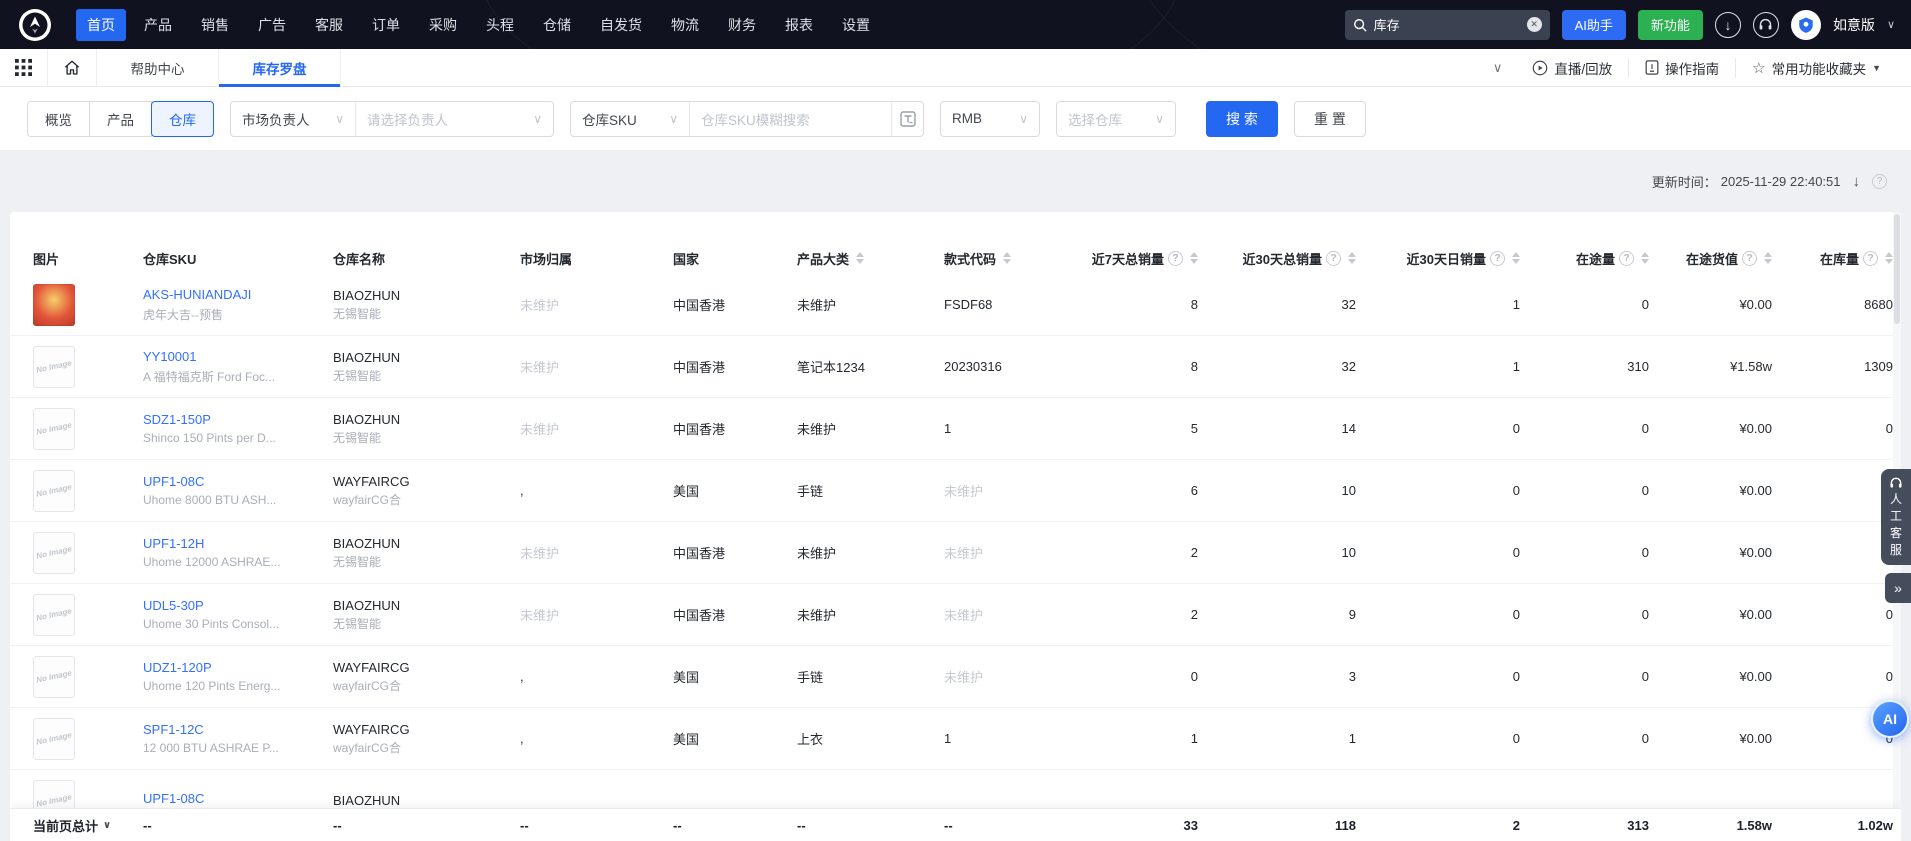 This screenshot has height=841, width=1911. I want to click on main-menu: 首页 产品 销售 广告 客服 订单 采购 头程 仓储 自发货 物流 财务 报表 设置, so click(478, 24).